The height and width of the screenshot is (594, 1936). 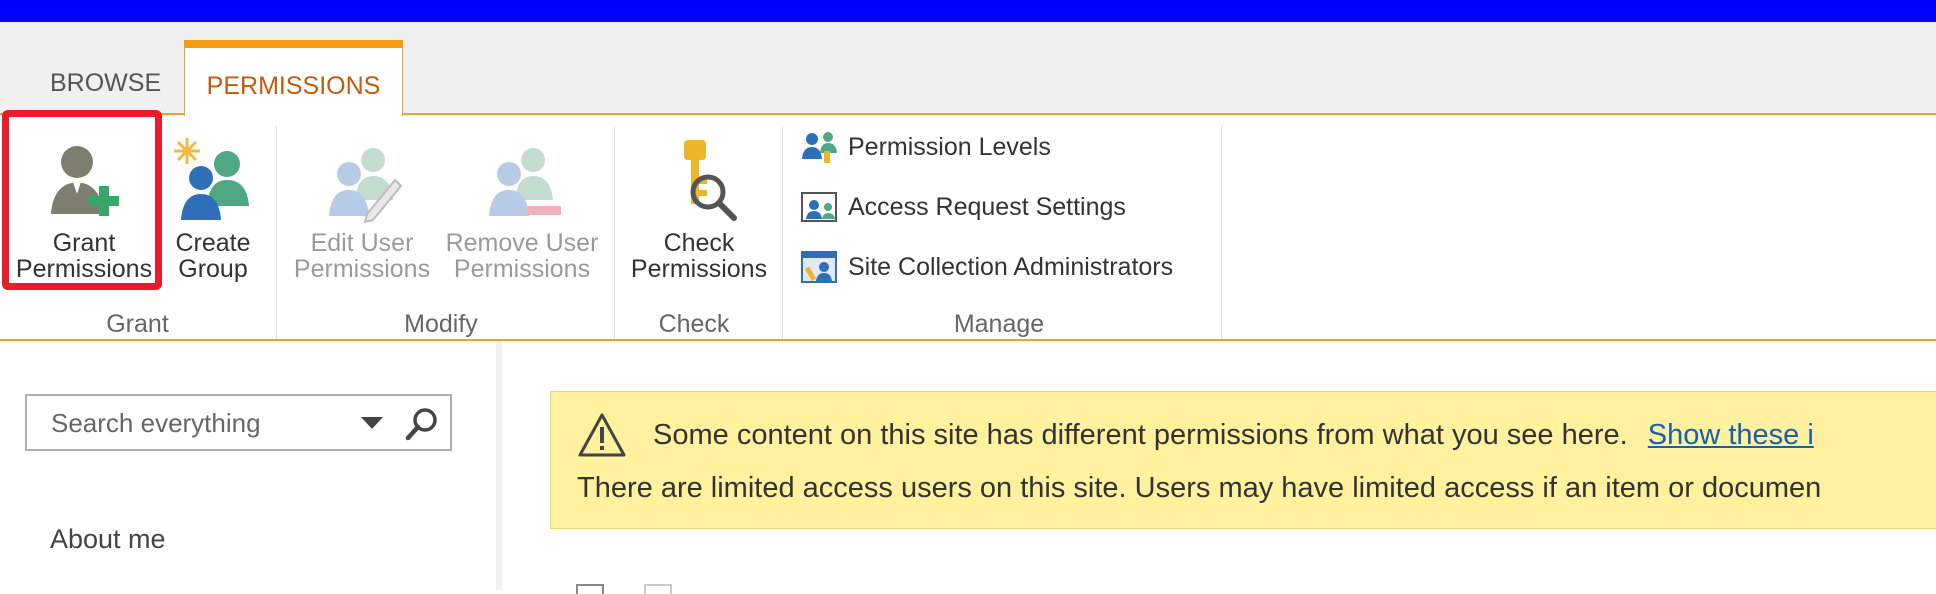 What do you see at coordinates (658, 589) in the screenshot?
I see `column-checkbox` at bounding box center [658, 589].